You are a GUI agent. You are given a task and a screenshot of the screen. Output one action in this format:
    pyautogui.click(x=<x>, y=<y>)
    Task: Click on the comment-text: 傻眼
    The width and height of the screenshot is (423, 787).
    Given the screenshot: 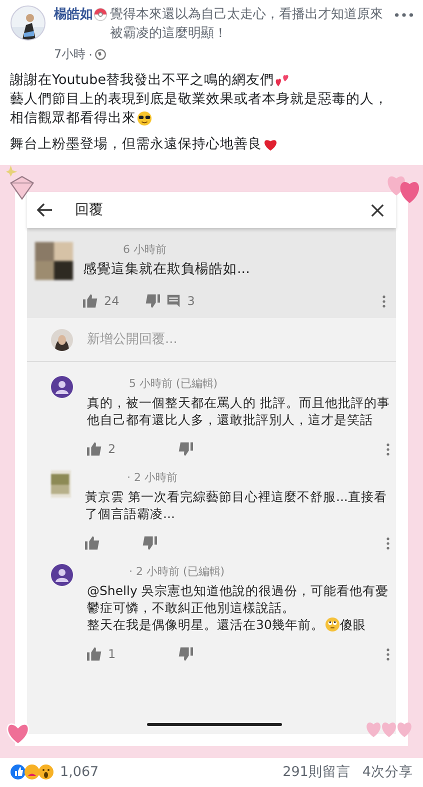 What is the action you would take?
    pyautogui.click(x=353, y=624)
    